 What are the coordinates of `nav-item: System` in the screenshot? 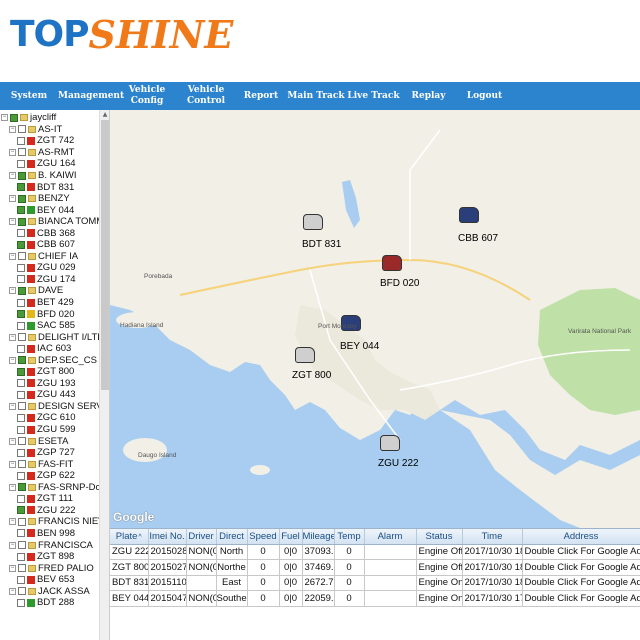 It's located at (29, 96).